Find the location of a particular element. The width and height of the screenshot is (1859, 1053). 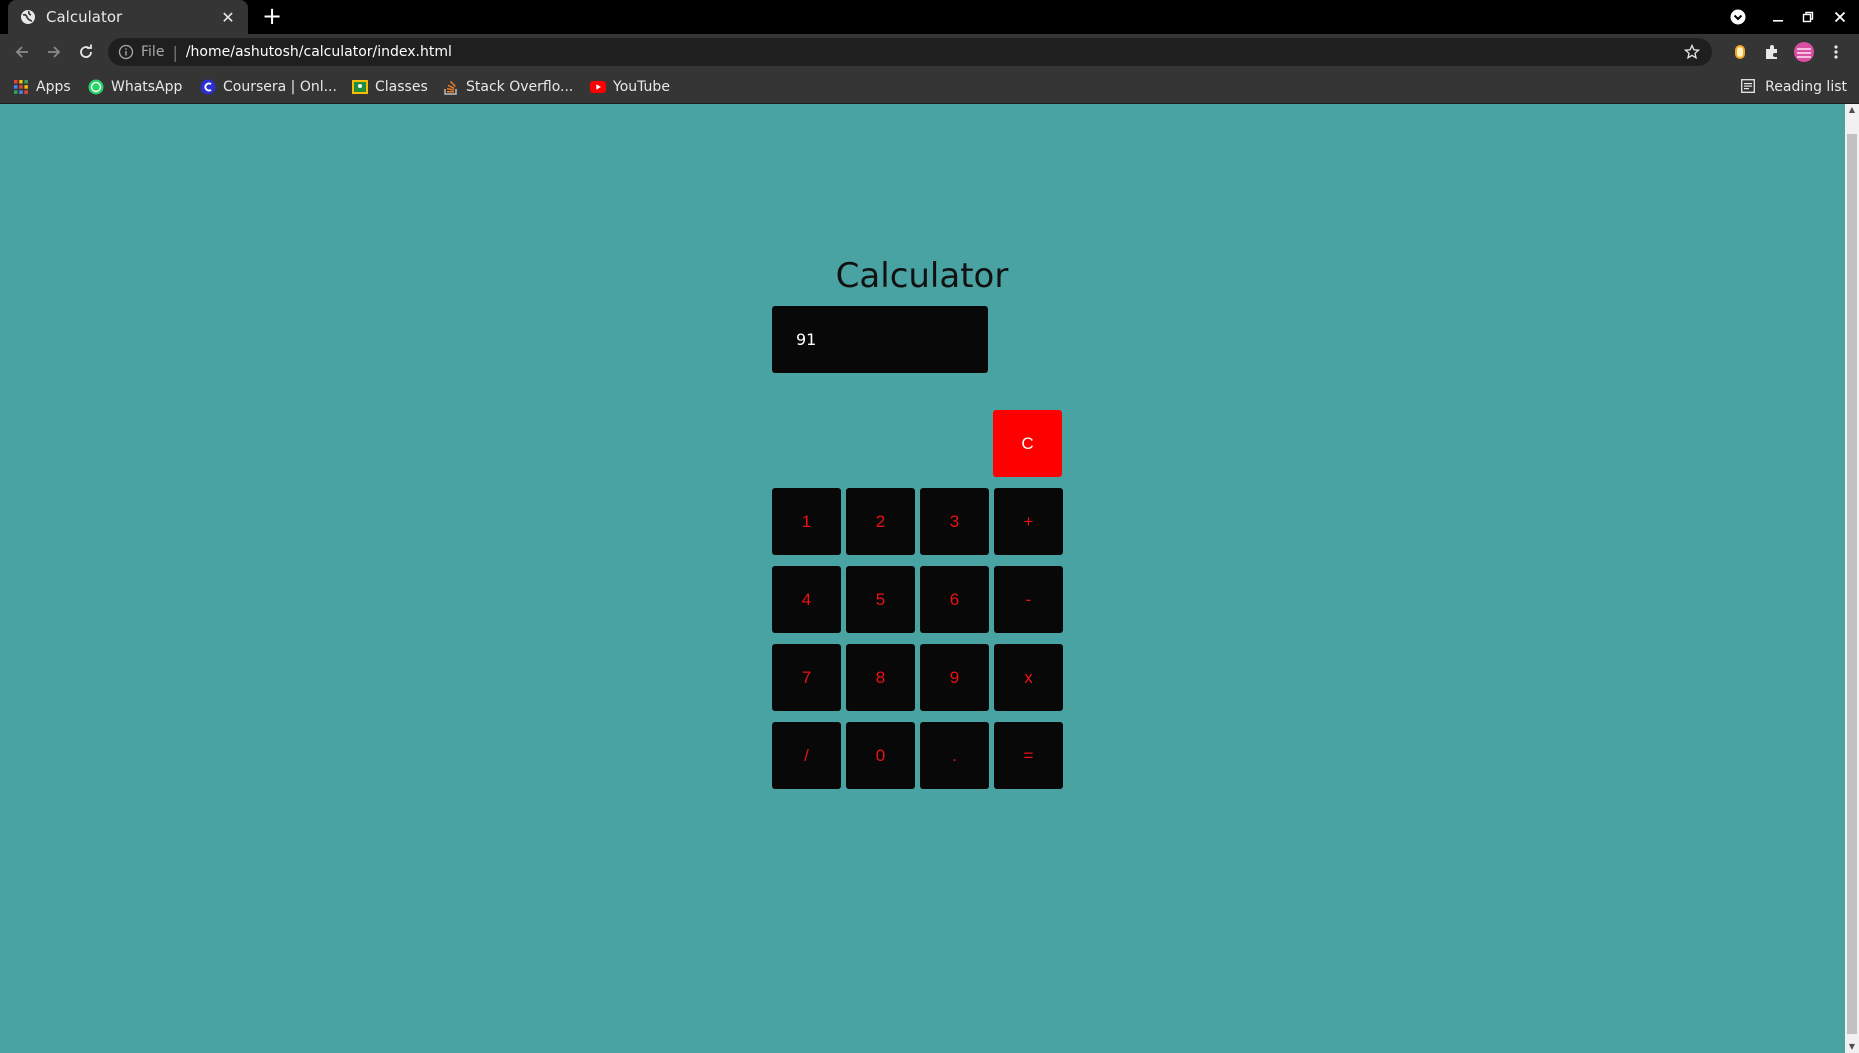

globe-icon is located at coordinates (28, 17).